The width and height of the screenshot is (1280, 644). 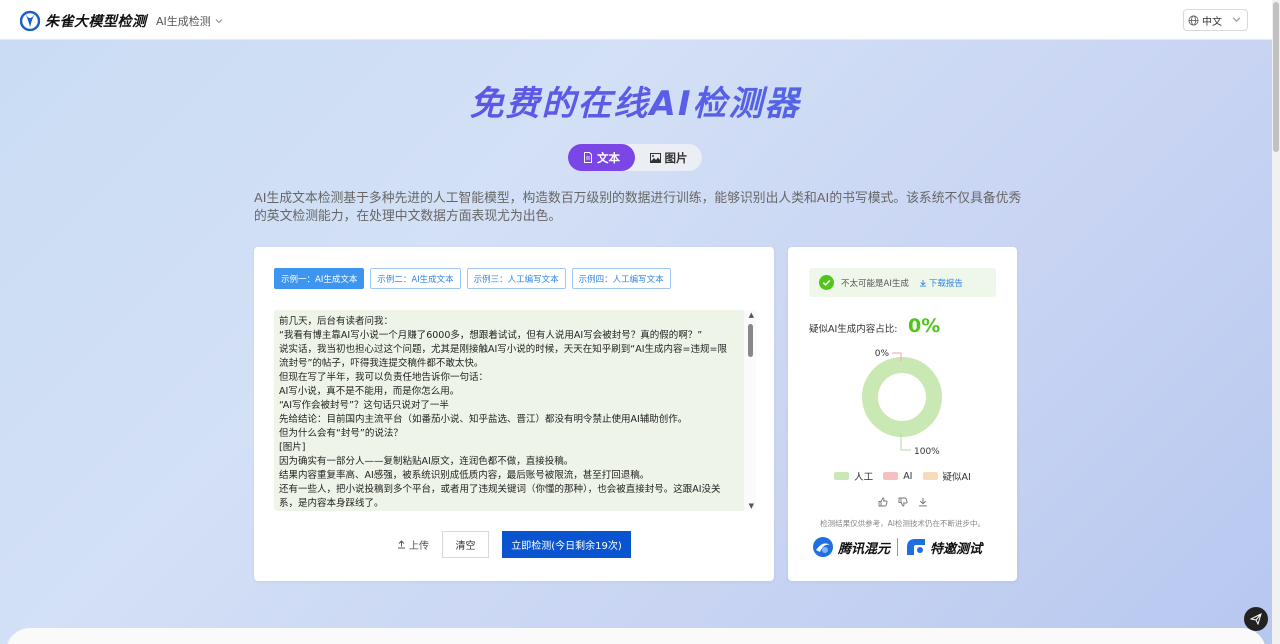 What do you see at coordinates (882, 354) in the screenshot?
I see `data-label-ai: 0%` at bounding box center [882, 354].